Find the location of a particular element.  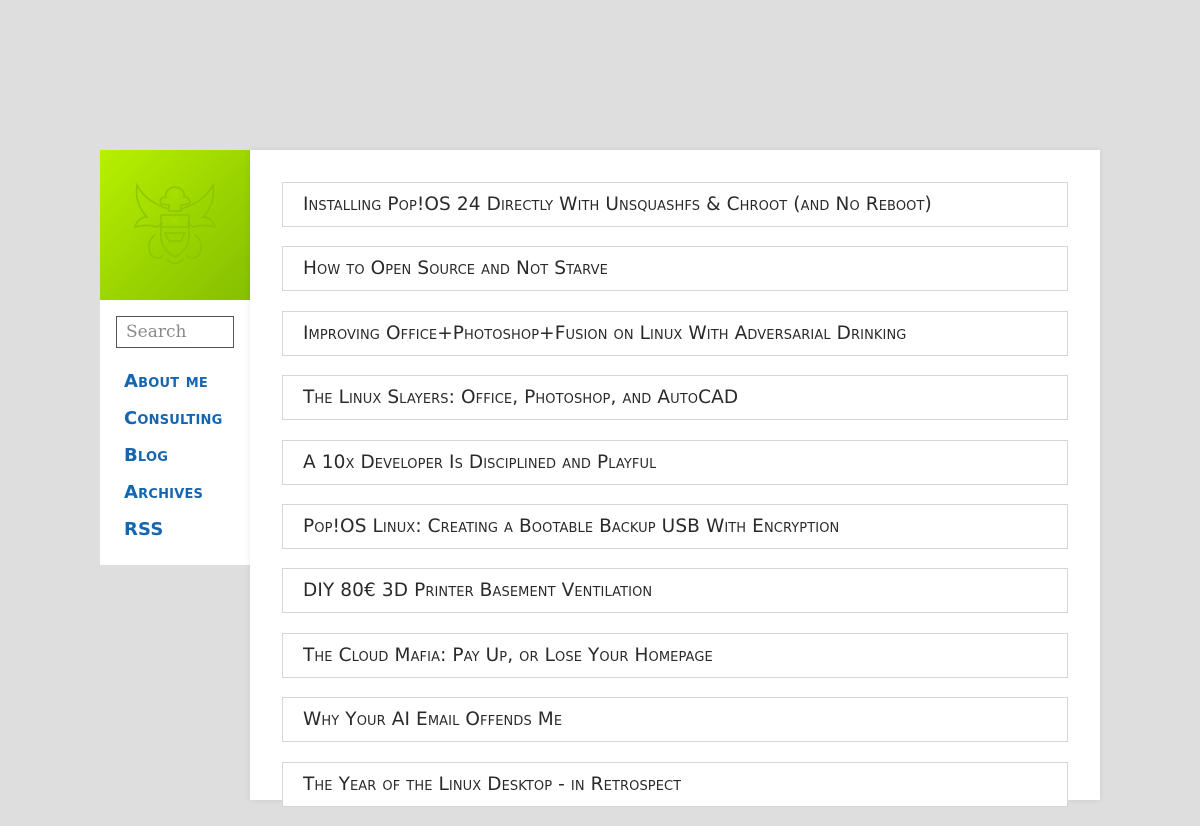

nav-link-rss: RSS is located at coordinates (144, 529).